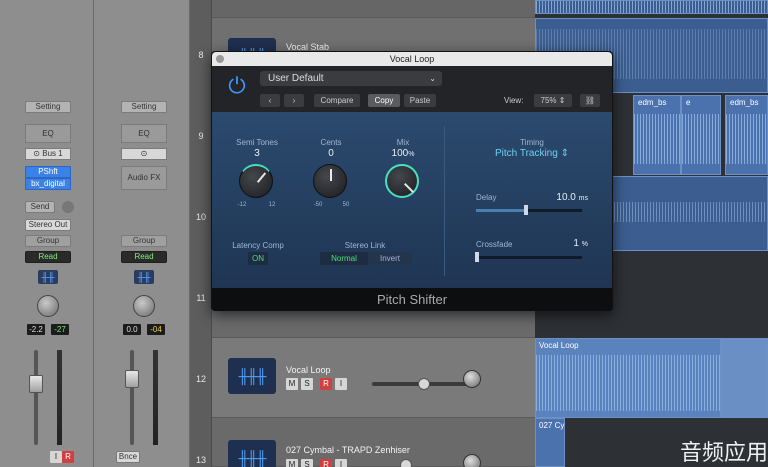  What do you see at coordinates (723, 452) in the screenshot?
I see `watermark: 音频应用` at bounding box center [723, 452].